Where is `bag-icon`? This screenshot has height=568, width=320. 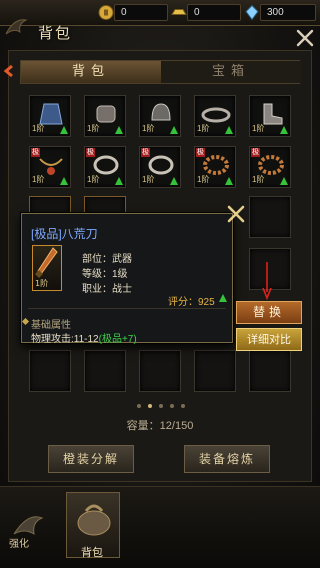
bag-icon is located at coordinates (94, 520).